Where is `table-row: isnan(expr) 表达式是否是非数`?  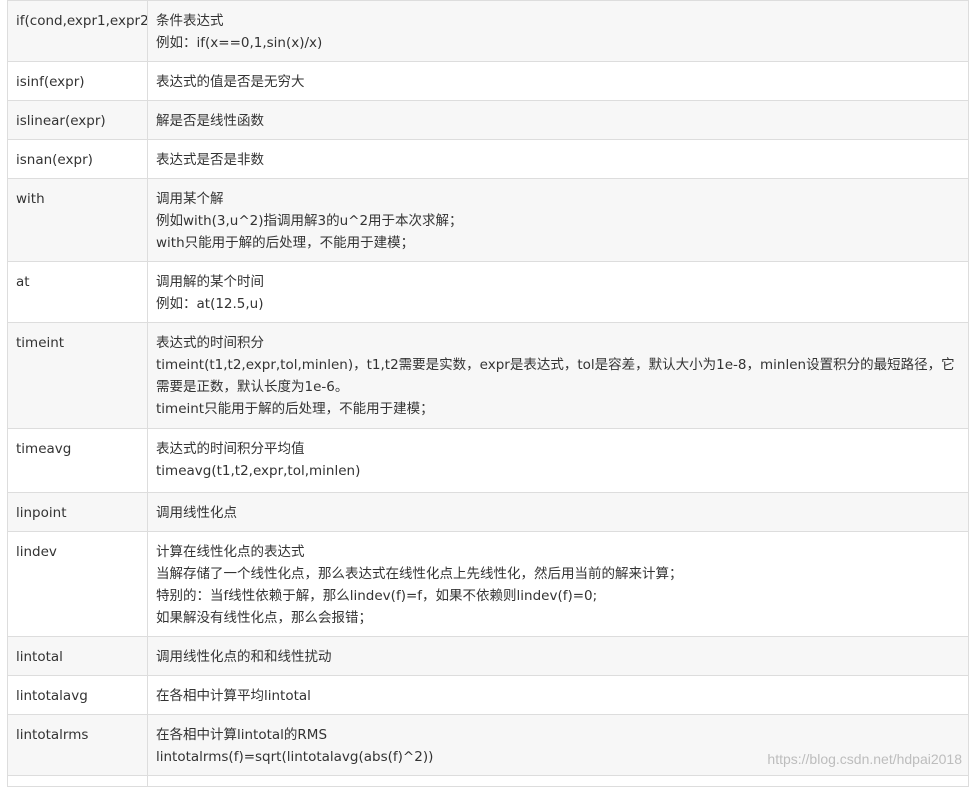 table-row: isnan(expr) 表达式是否是非数 is located at coordinates (488, 159).